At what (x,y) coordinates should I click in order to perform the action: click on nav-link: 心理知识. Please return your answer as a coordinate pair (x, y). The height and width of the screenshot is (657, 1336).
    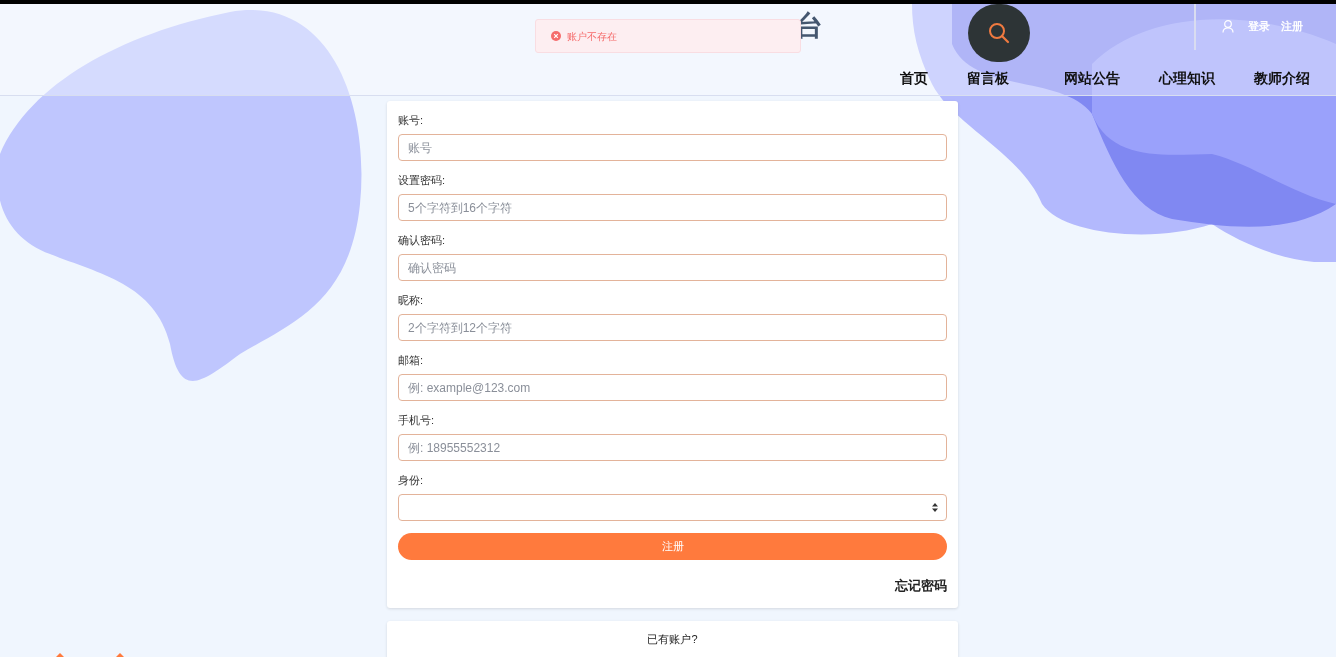
    Looking at the image, I should click on (1187, 78).